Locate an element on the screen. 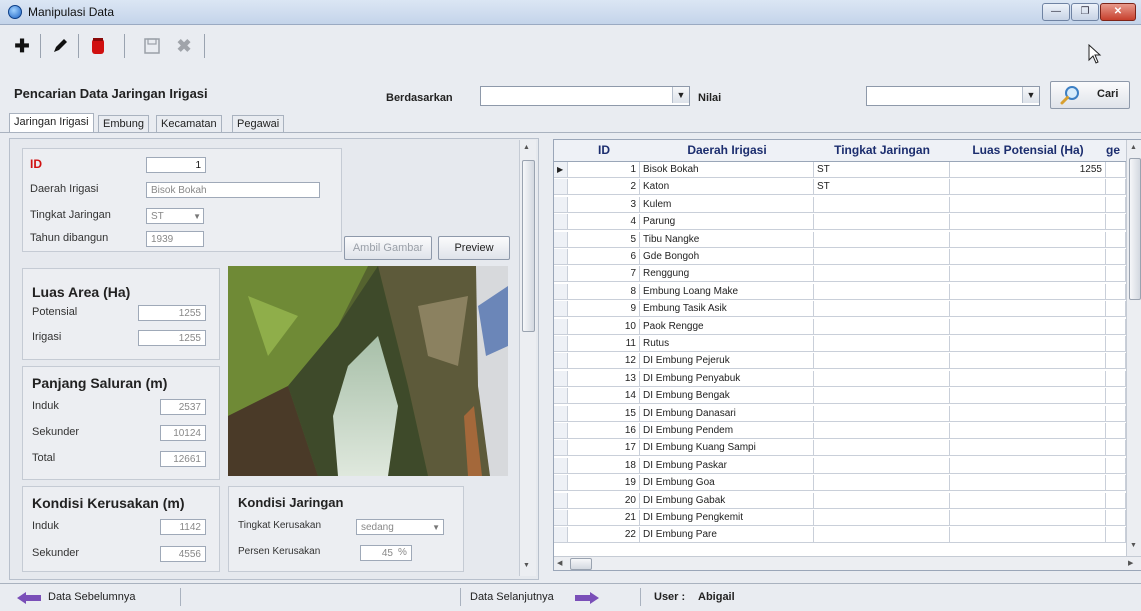  cell-daerah-irigasi: Renggung is located at coordinates (727, 274).